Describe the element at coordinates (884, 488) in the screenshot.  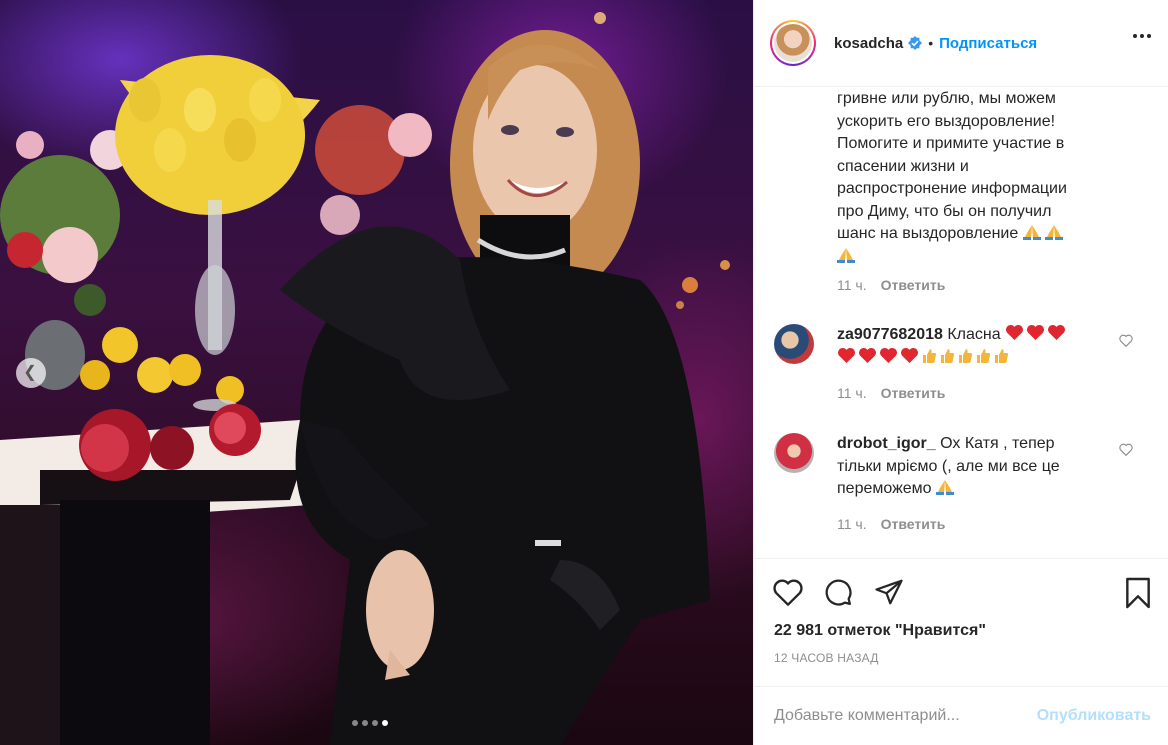
I see `comment-body: переможемо` at that location.